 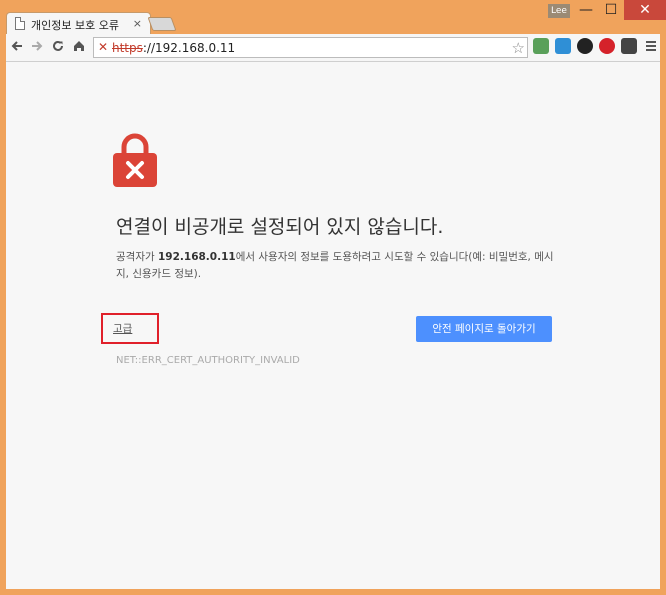 I want to click on error-code: NET::ERR_CERT_AUTHORITY_INVALID, so click(x=208, y=360).